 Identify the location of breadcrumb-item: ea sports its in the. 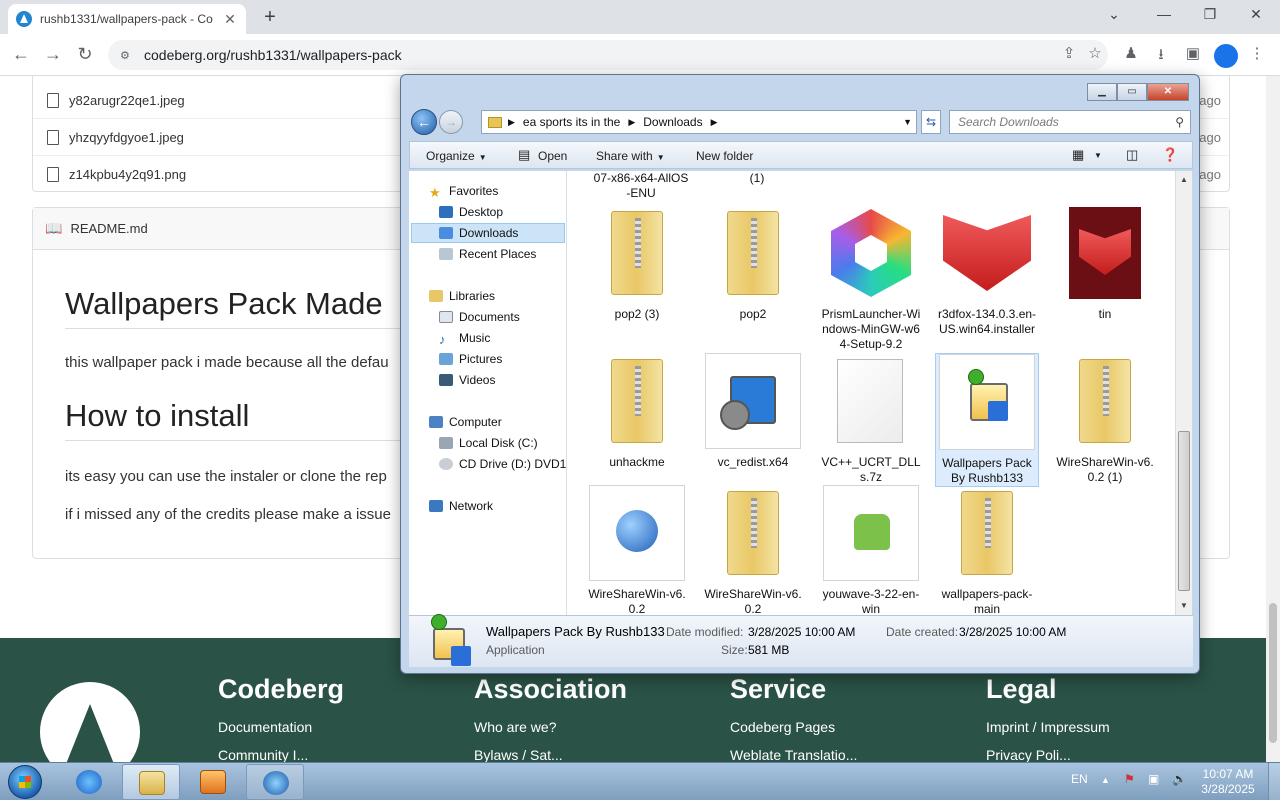
(571, 122).